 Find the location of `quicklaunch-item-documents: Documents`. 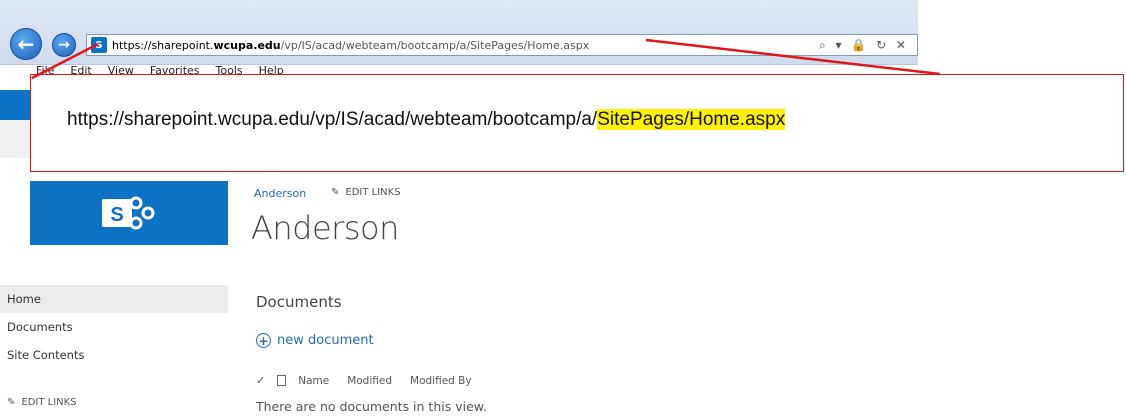

quicklaunch-item-documents: Documents is located at coordinates (114, 327).